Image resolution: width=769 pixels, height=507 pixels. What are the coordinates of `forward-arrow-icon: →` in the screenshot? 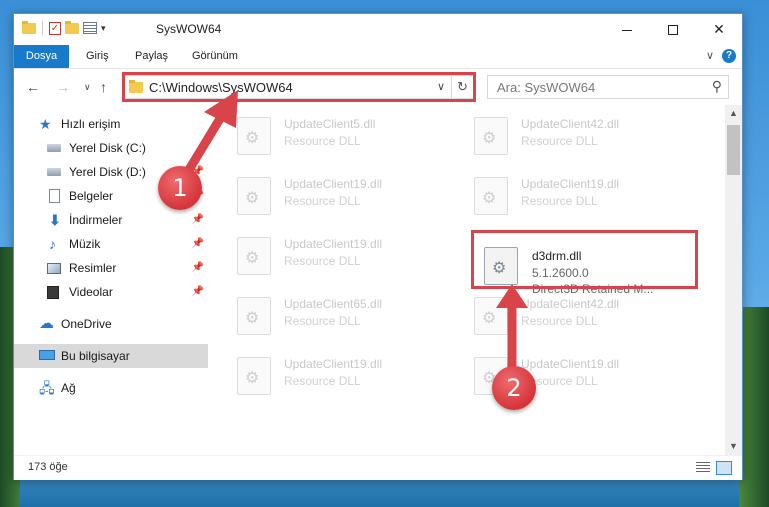 It's located at (63, 87).